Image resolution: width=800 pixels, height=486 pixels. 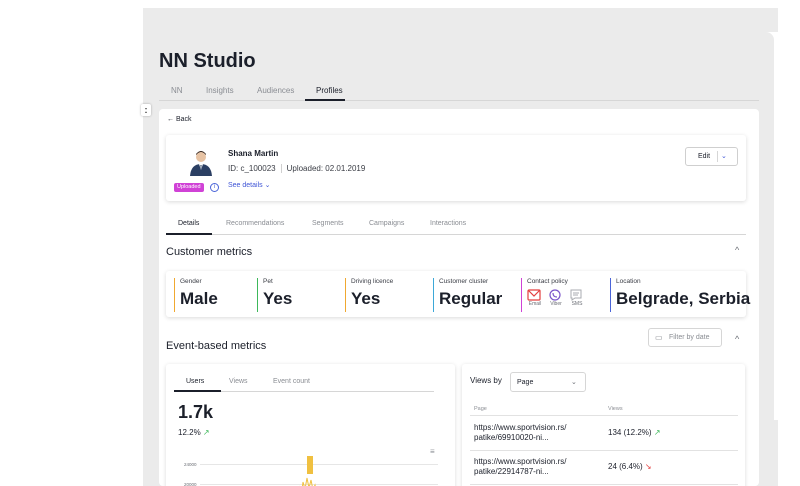 I want to click on tab-details: Details, so click(x=188, y=223).